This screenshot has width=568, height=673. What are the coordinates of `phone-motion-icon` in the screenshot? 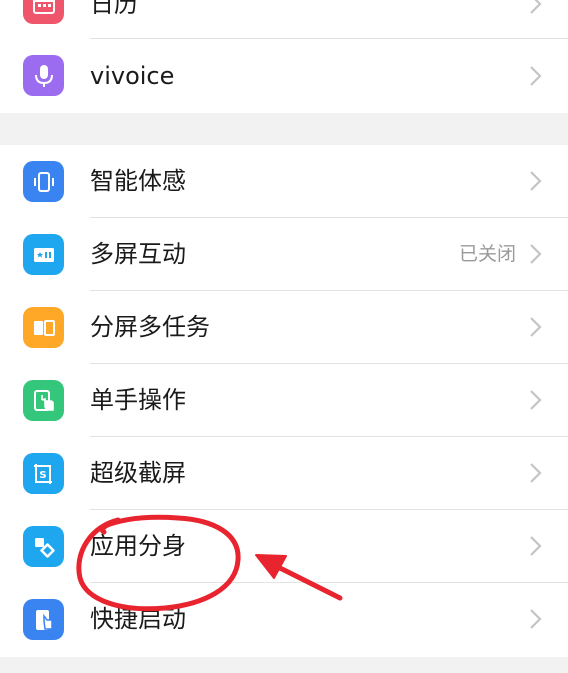 It's located at (43, 181).